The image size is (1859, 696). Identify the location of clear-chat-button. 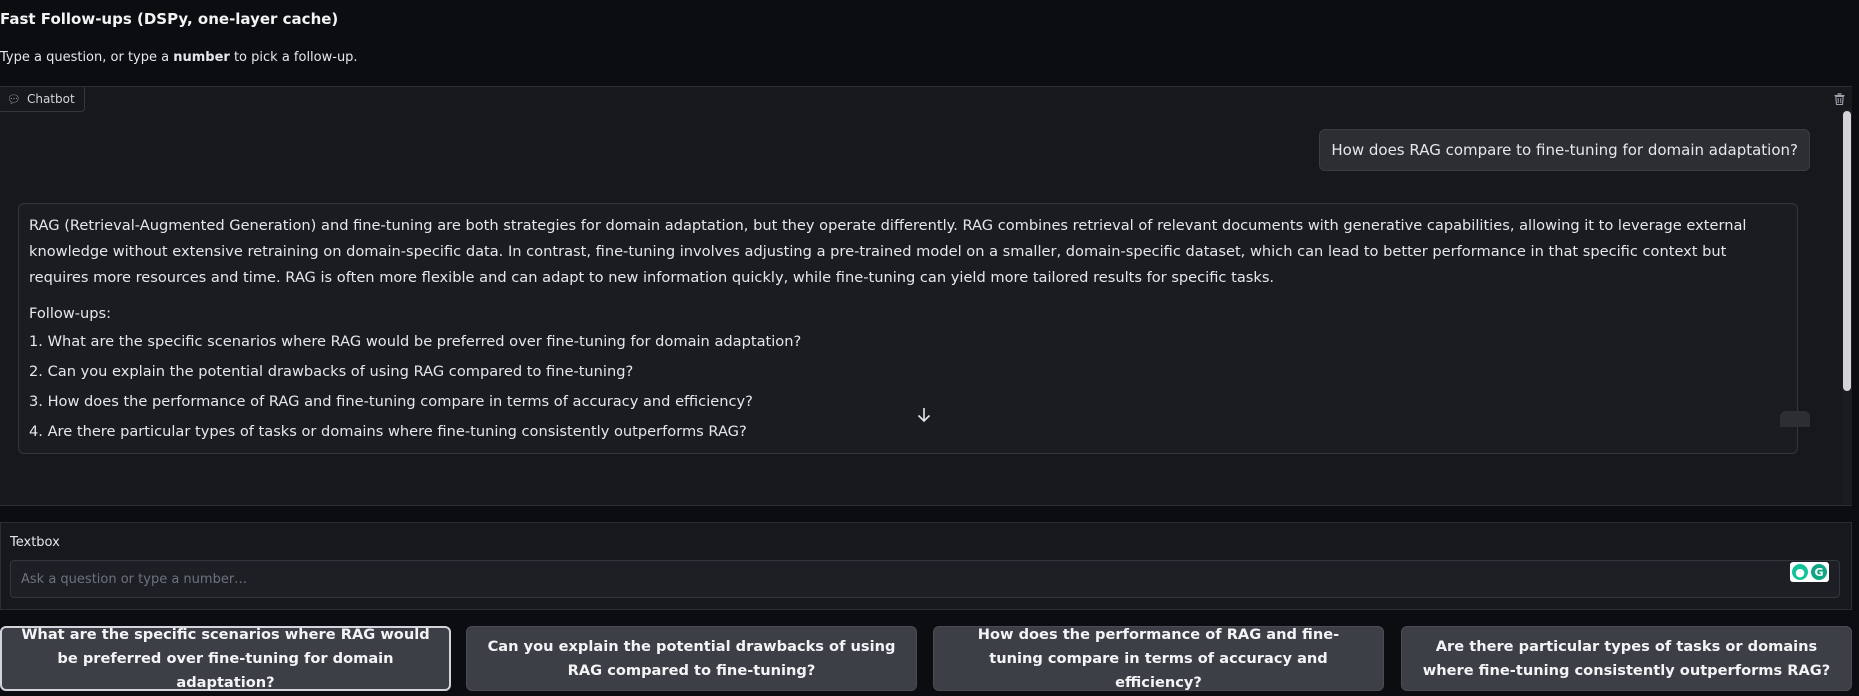
(1839, 99).